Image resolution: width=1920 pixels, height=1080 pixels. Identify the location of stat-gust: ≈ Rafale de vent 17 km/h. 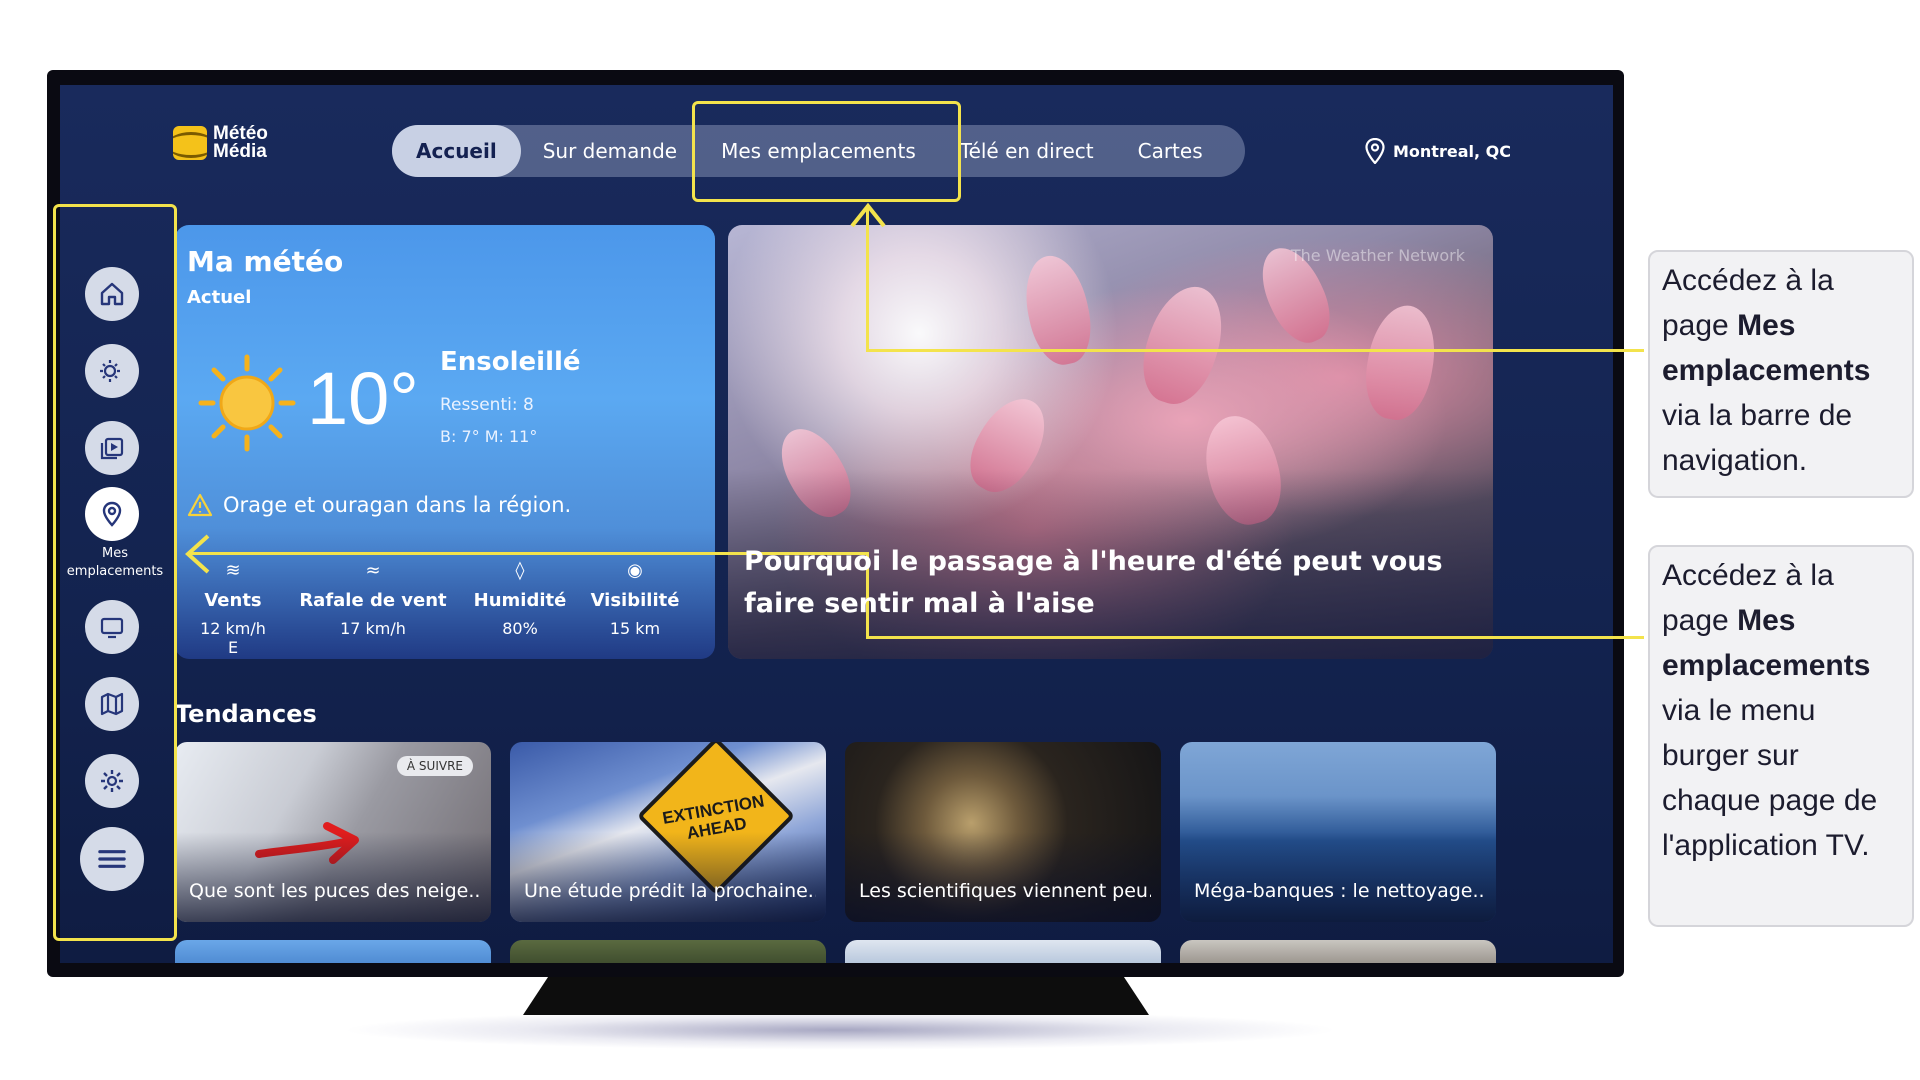
(373, 599).